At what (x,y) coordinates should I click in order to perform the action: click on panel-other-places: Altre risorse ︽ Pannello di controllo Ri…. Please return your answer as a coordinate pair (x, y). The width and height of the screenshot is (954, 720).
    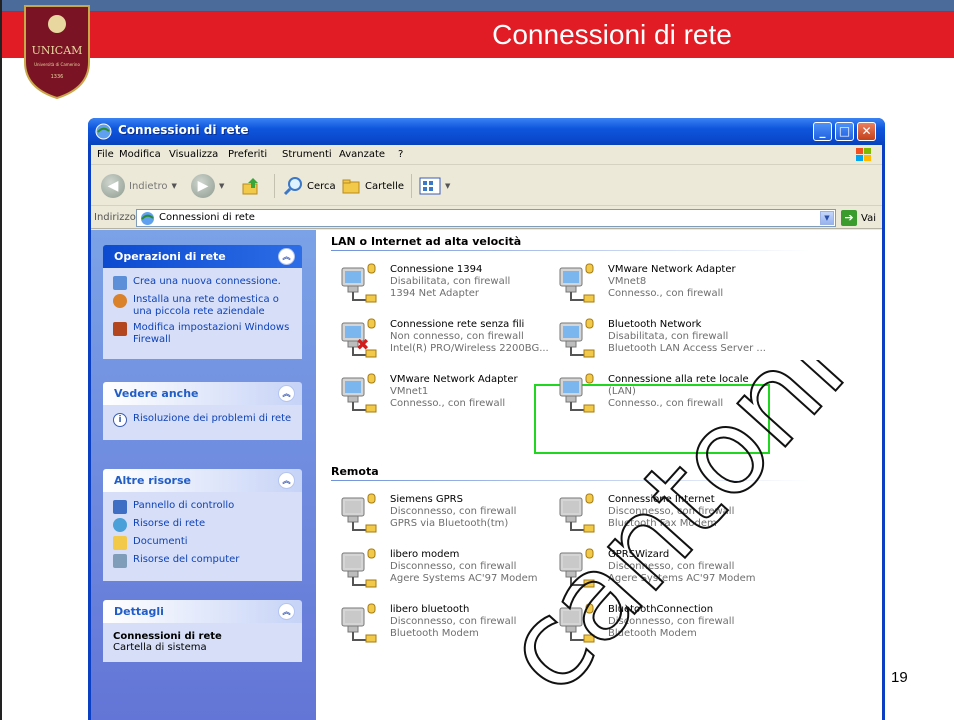
    Looking at the image, I should click on (202, 525).